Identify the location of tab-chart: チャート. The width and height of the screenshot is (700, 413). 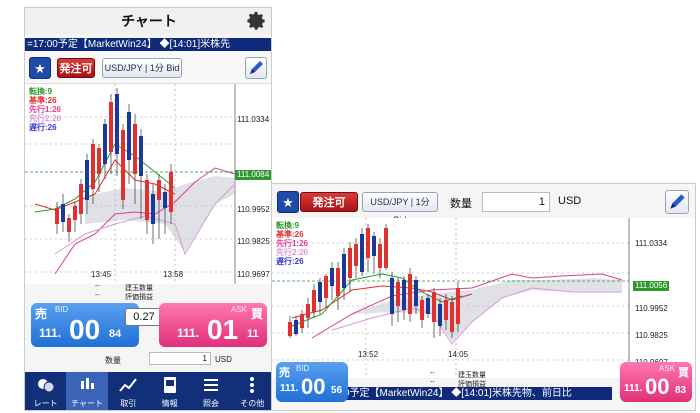
(87, 391).